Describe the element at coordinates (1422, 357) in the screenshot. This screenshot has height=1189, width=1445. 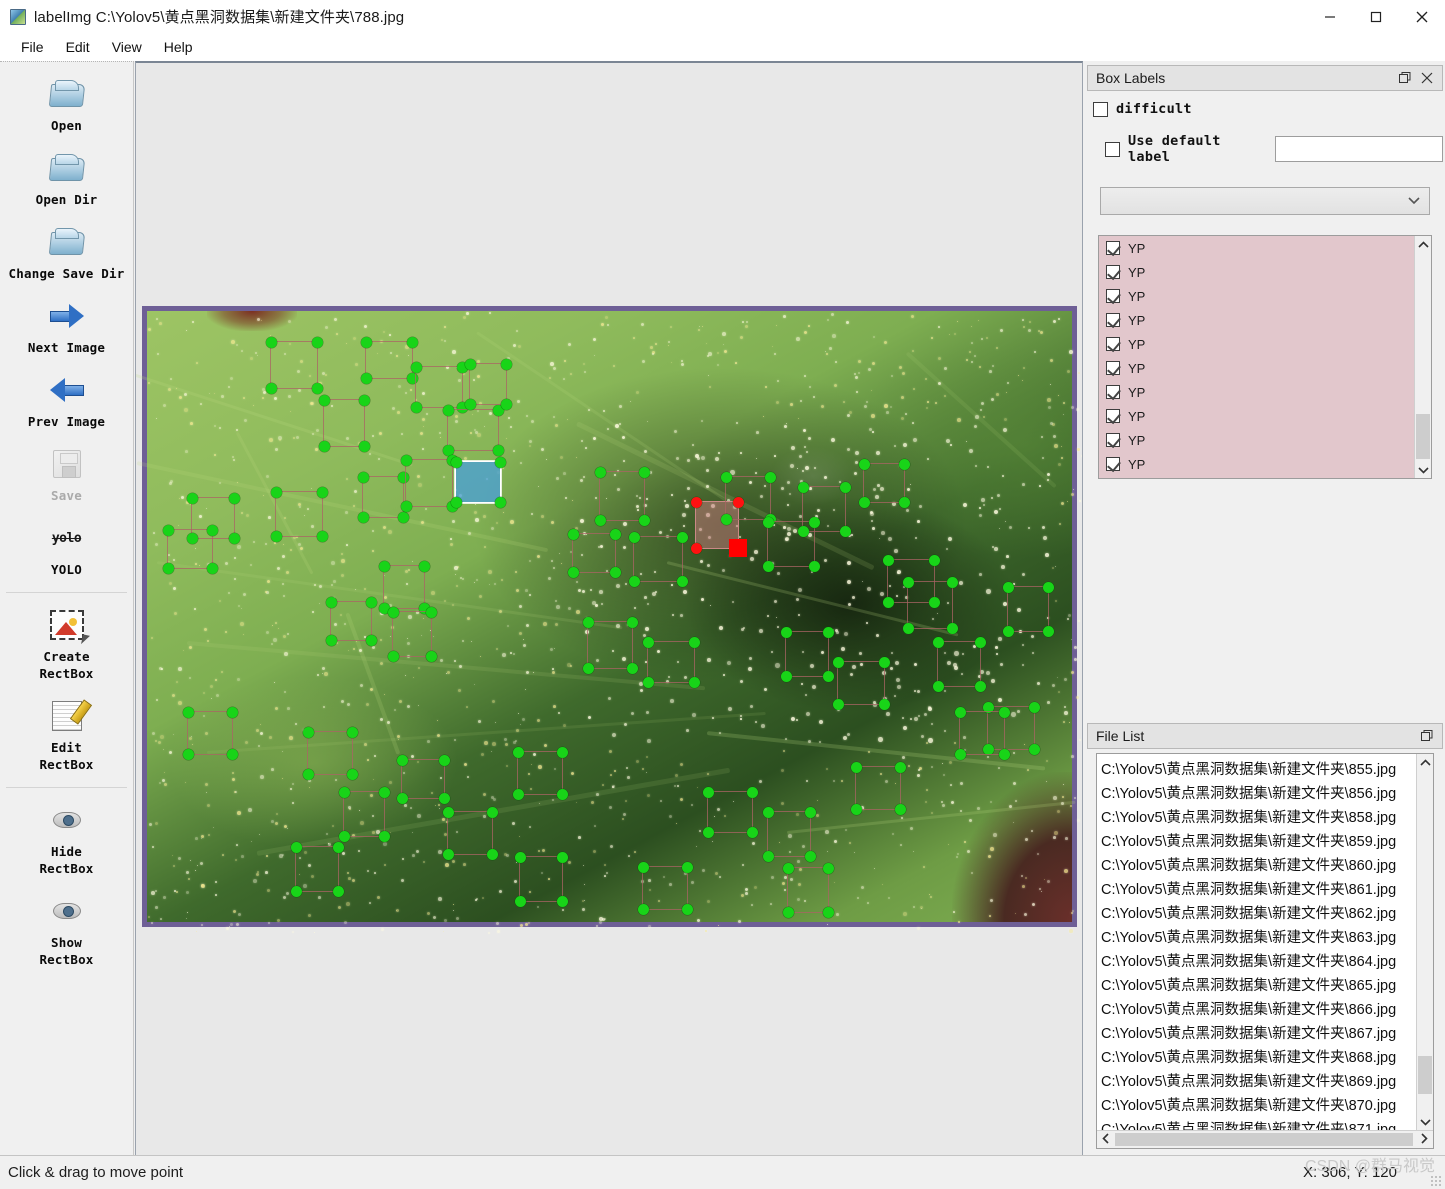
I see `label-list-scrollbar` at that location.